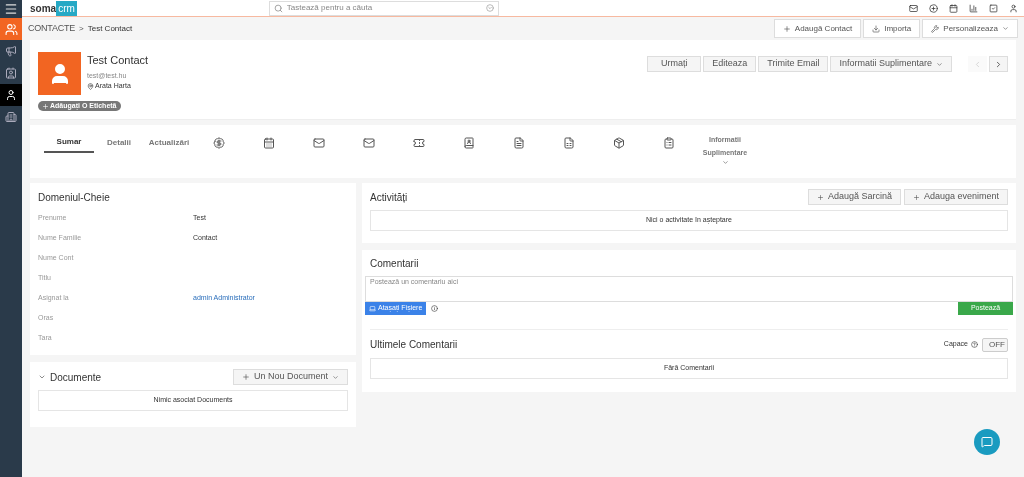 This screenshot has width=1024, height=477. I want to click on help-icon, so click(974, 344).